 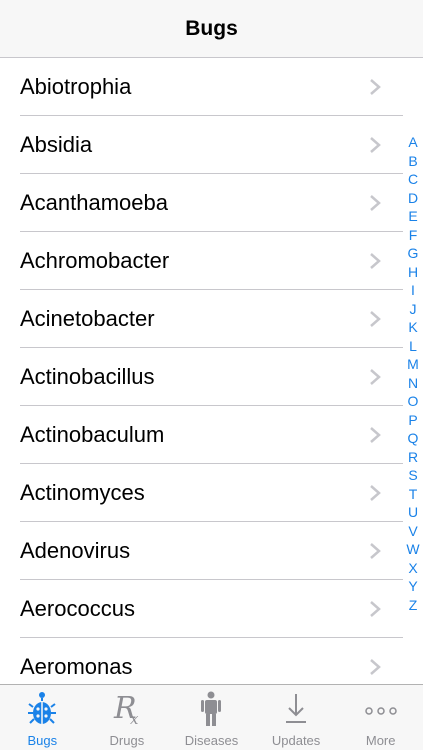 I want to click on index-letter-m: M, so click(x=413, y=364).